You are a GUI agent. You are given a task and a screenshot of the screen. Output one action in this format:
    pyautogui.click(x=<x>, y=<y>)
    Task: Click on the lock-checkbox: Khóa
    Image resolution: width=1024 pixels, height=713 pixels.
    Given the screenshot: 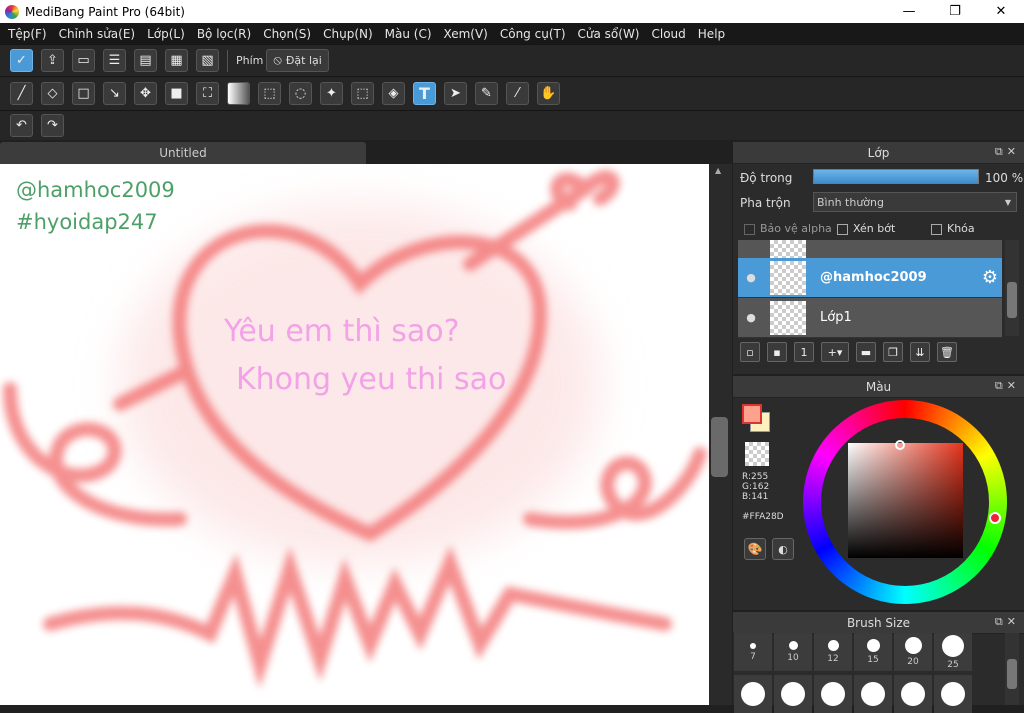 What is the action you would take?
    pyautogui.click(x=953, y=228)
    